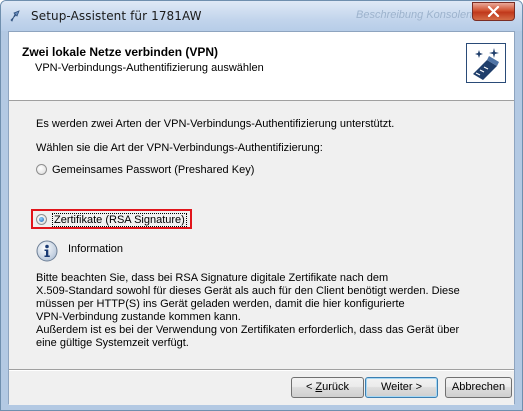  I want to click on back-button-label: urück, so click(336, 387).